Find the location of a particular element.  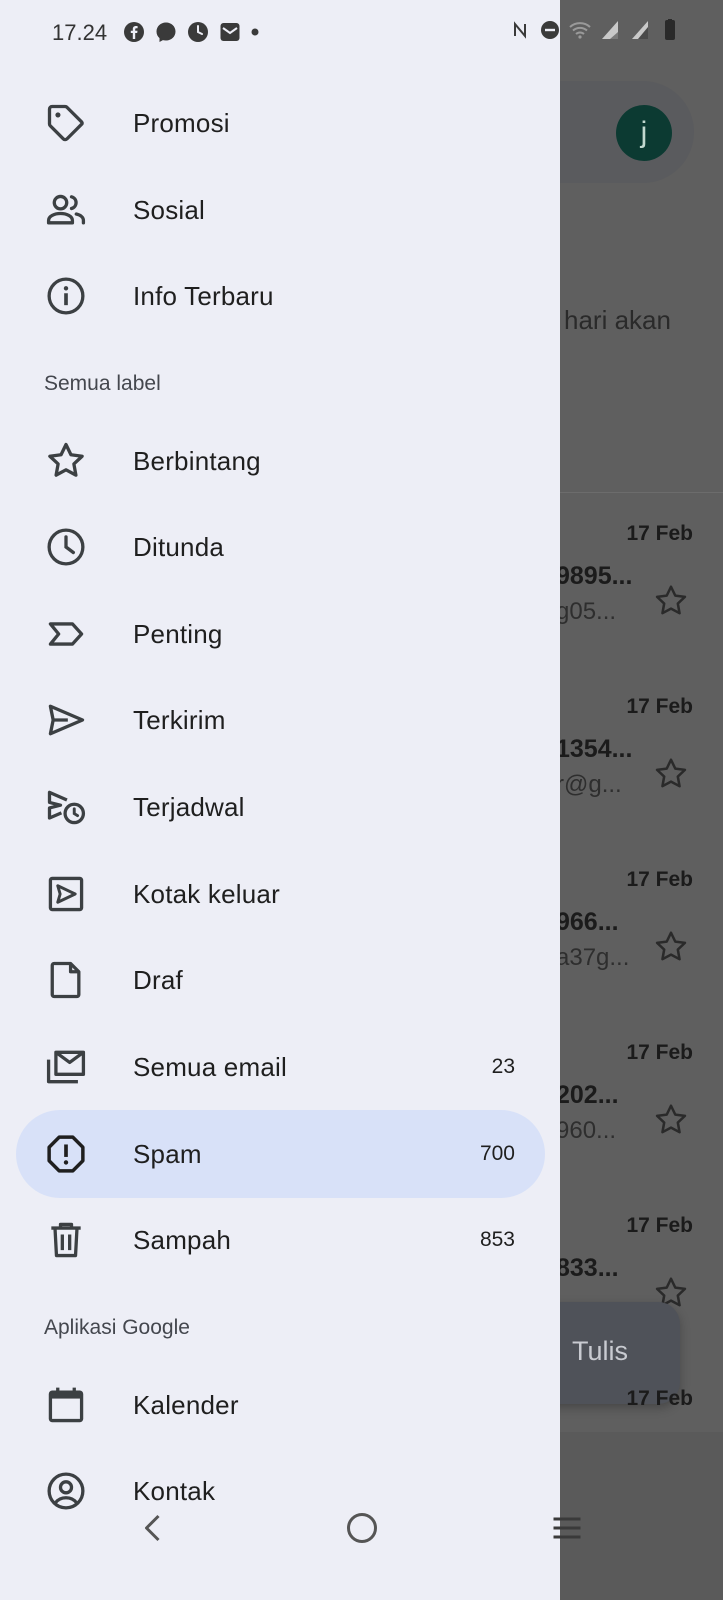

drawer-item-spam: Spam 700 is located at coordinates (280, 1154).